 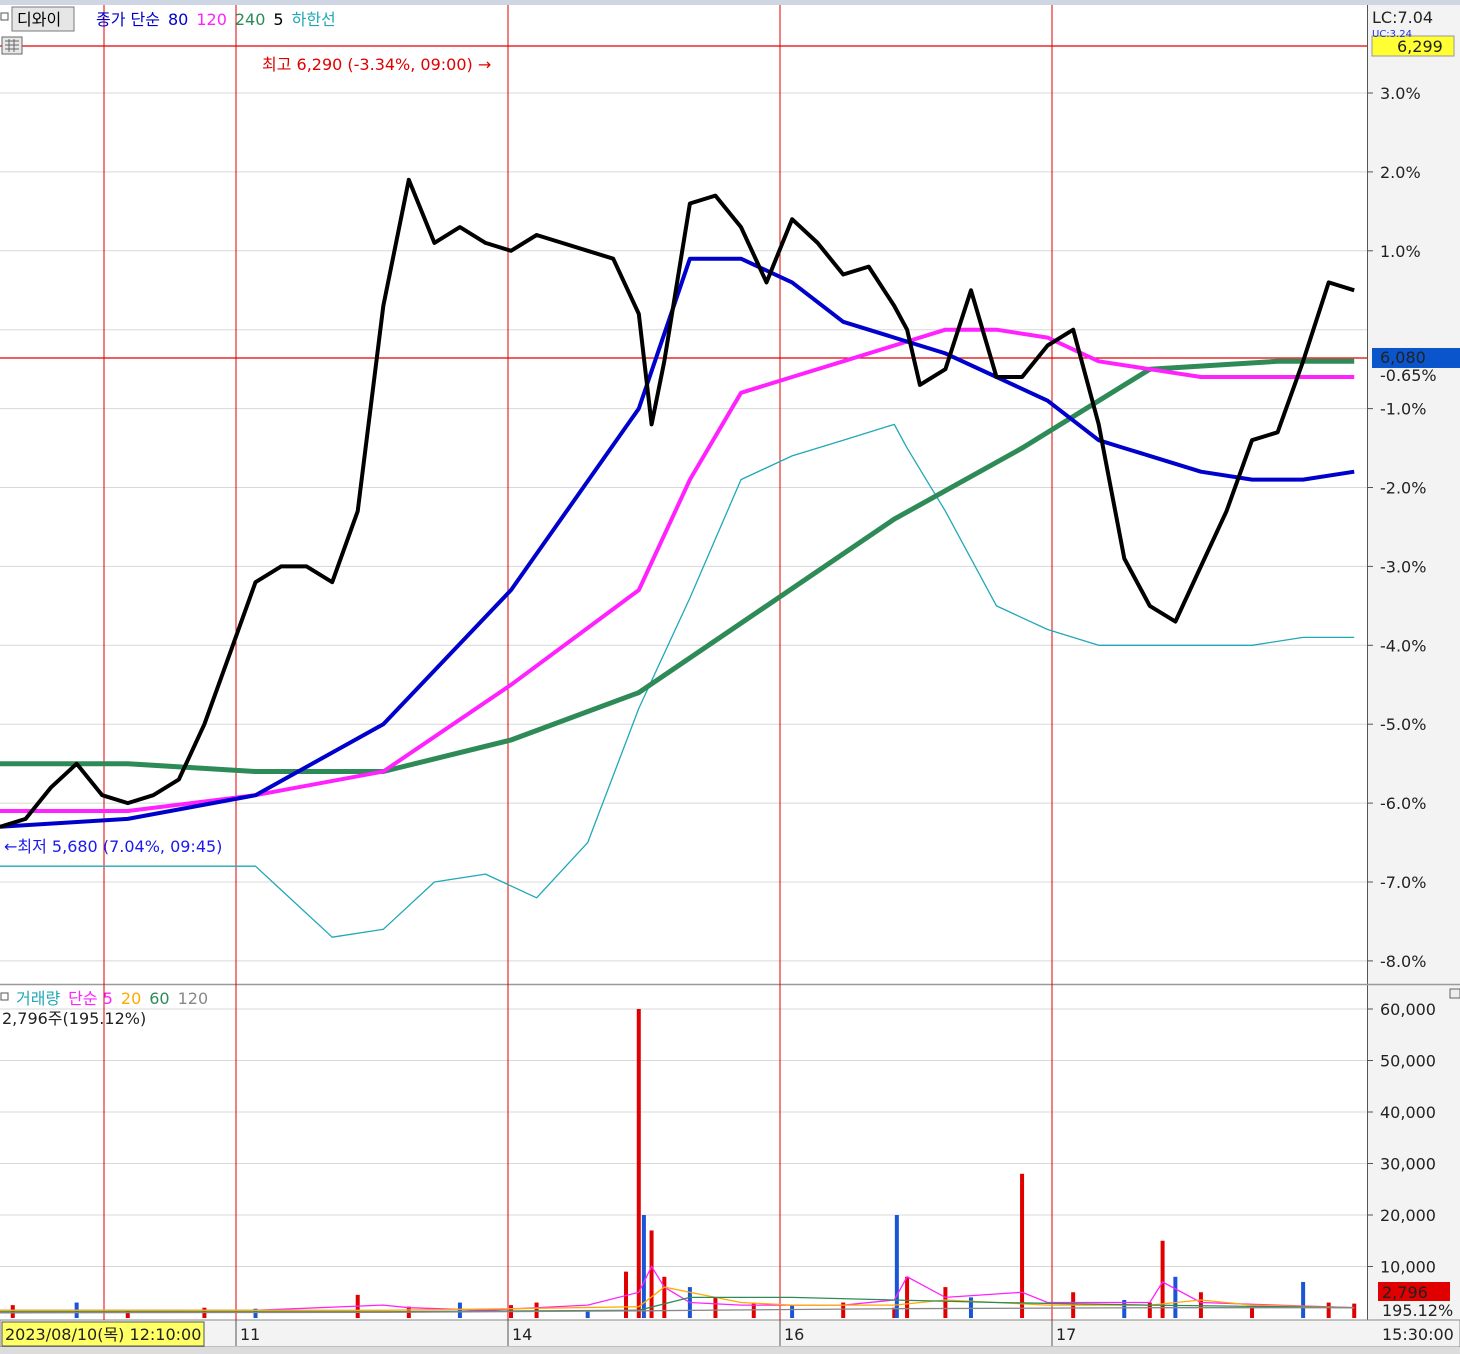 I want to click on volume-info: 2,796주(195.12%), so click(x=74, y=1018).